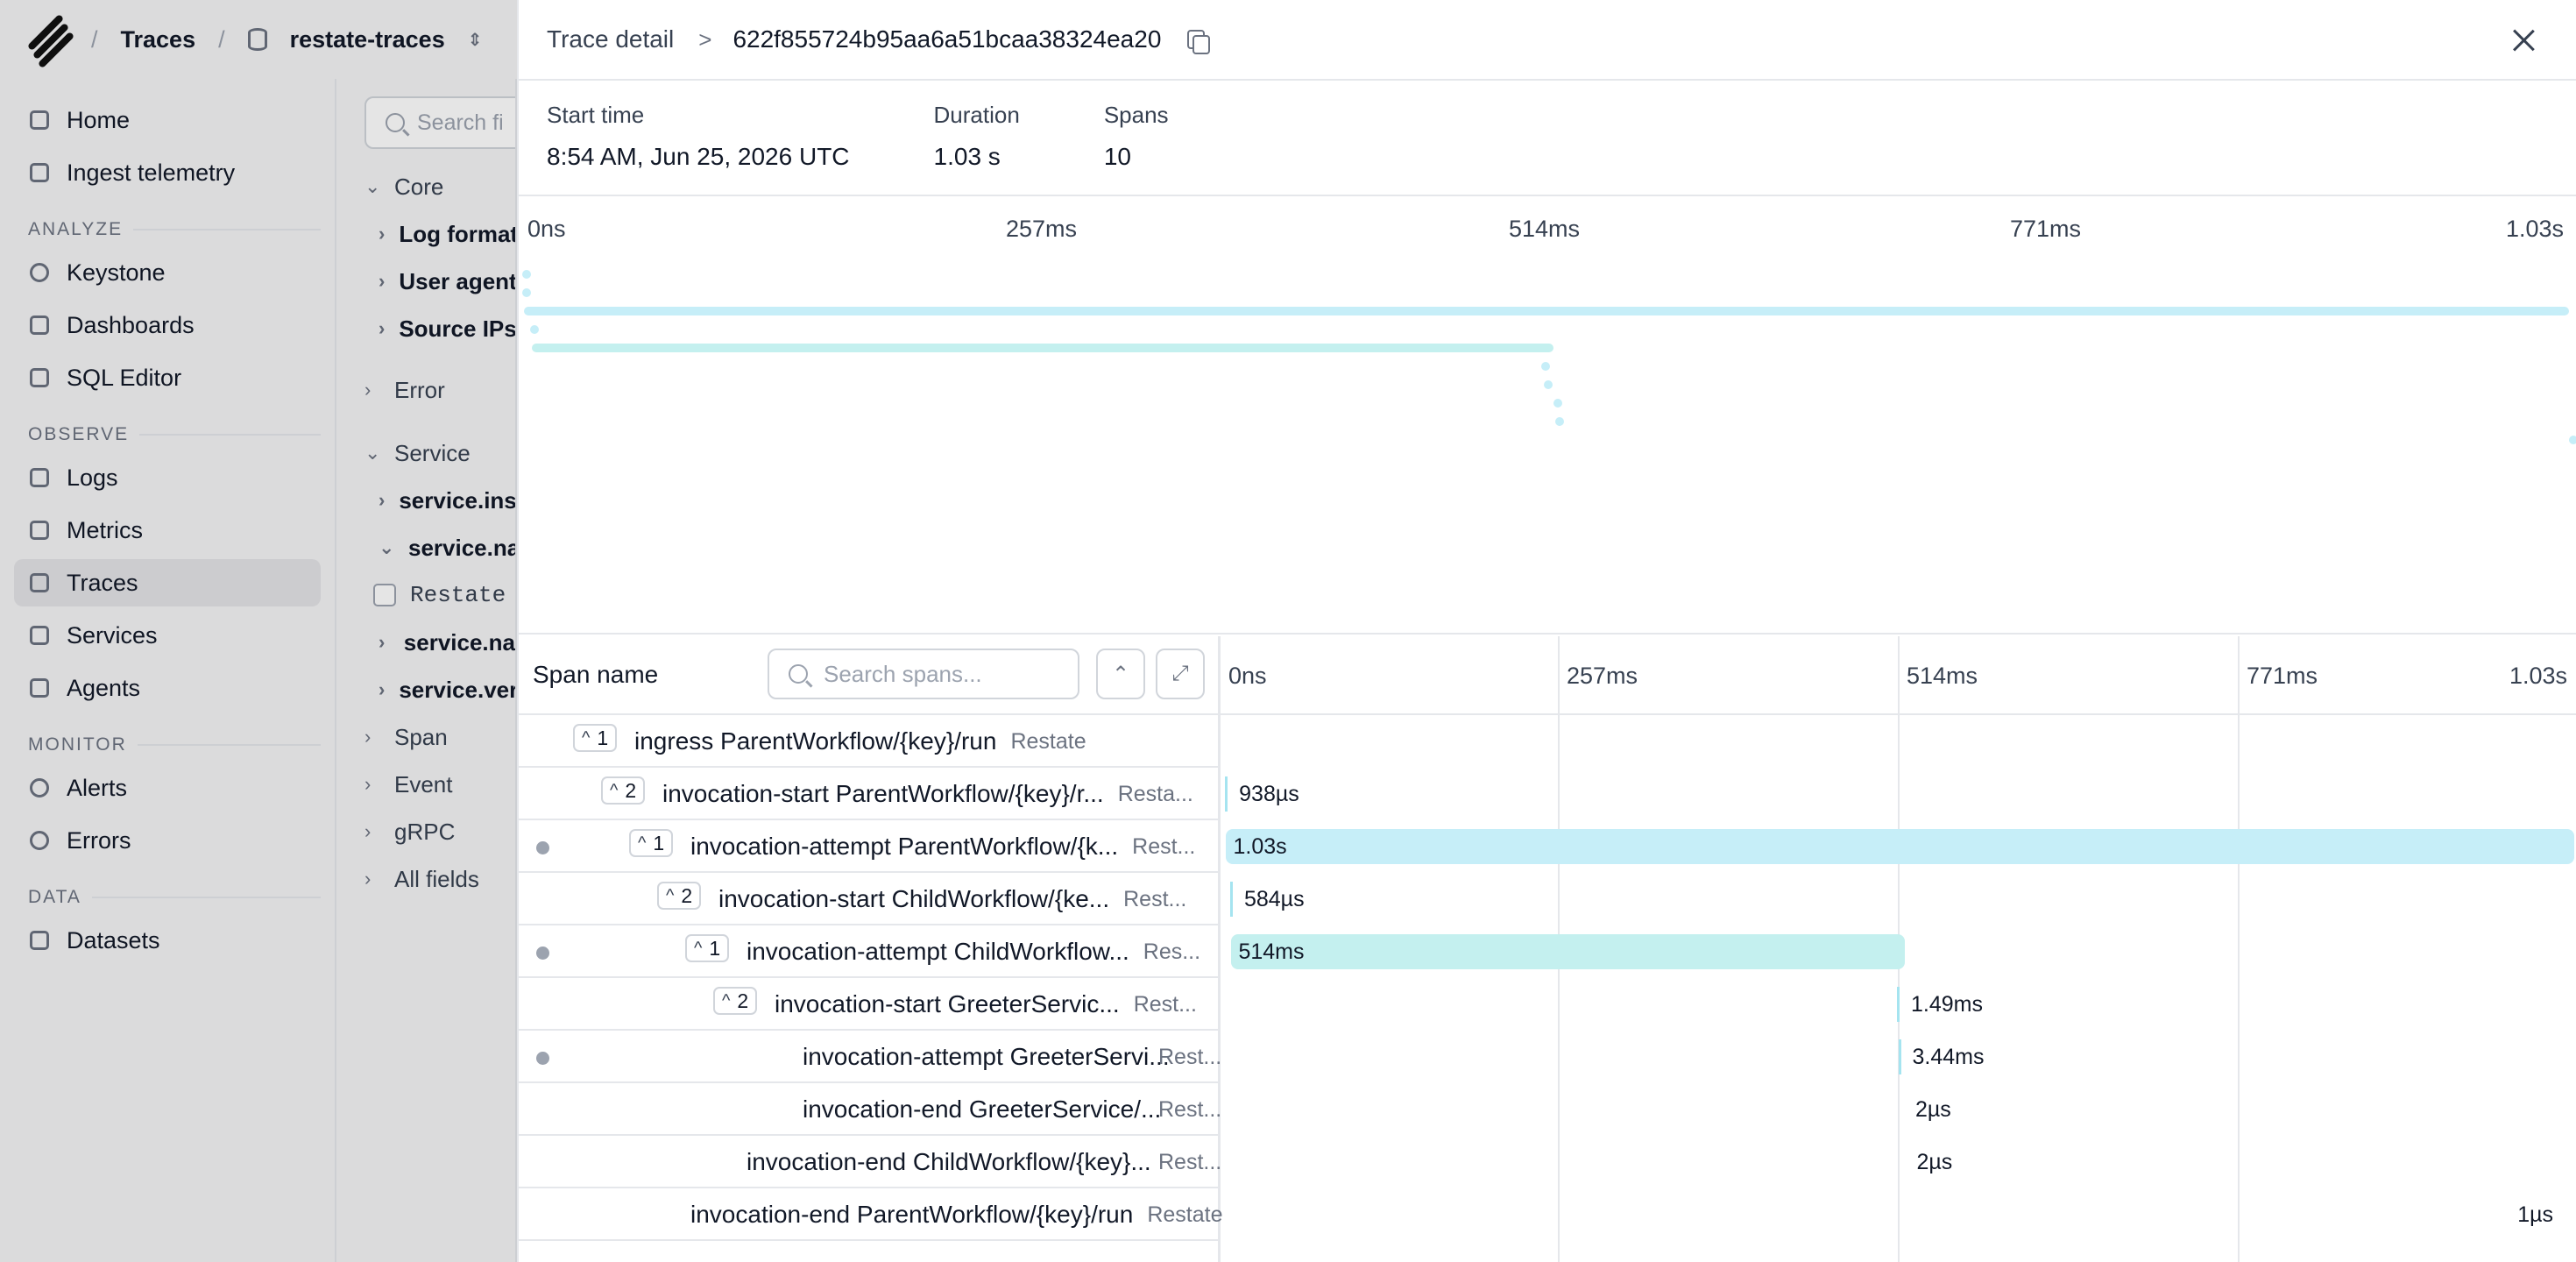 The image size is (2576, 1262). What do you see at coordinates (167, 530) in the screenshot?
I see `sidebar-item-metrics: Metrics` at bounding box center [167, 530].